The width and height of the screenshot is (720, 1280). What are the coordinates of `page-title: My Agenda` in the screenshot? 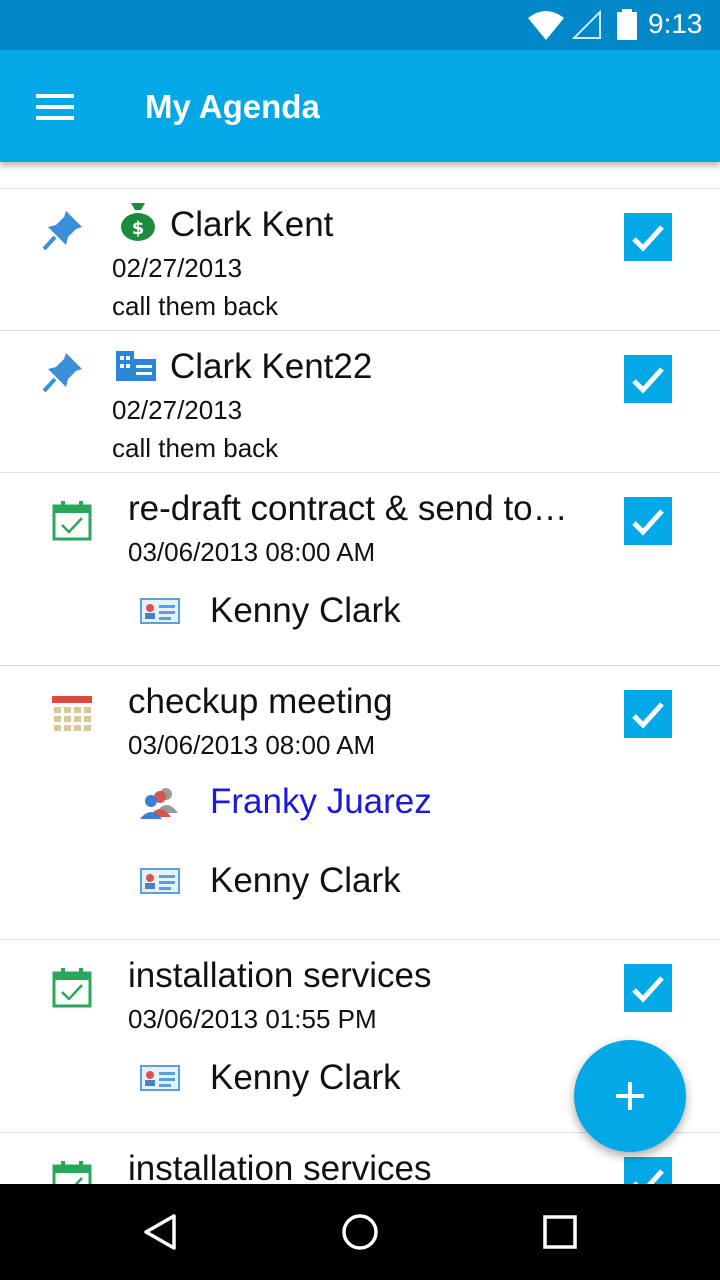 It's located at (232, 106).